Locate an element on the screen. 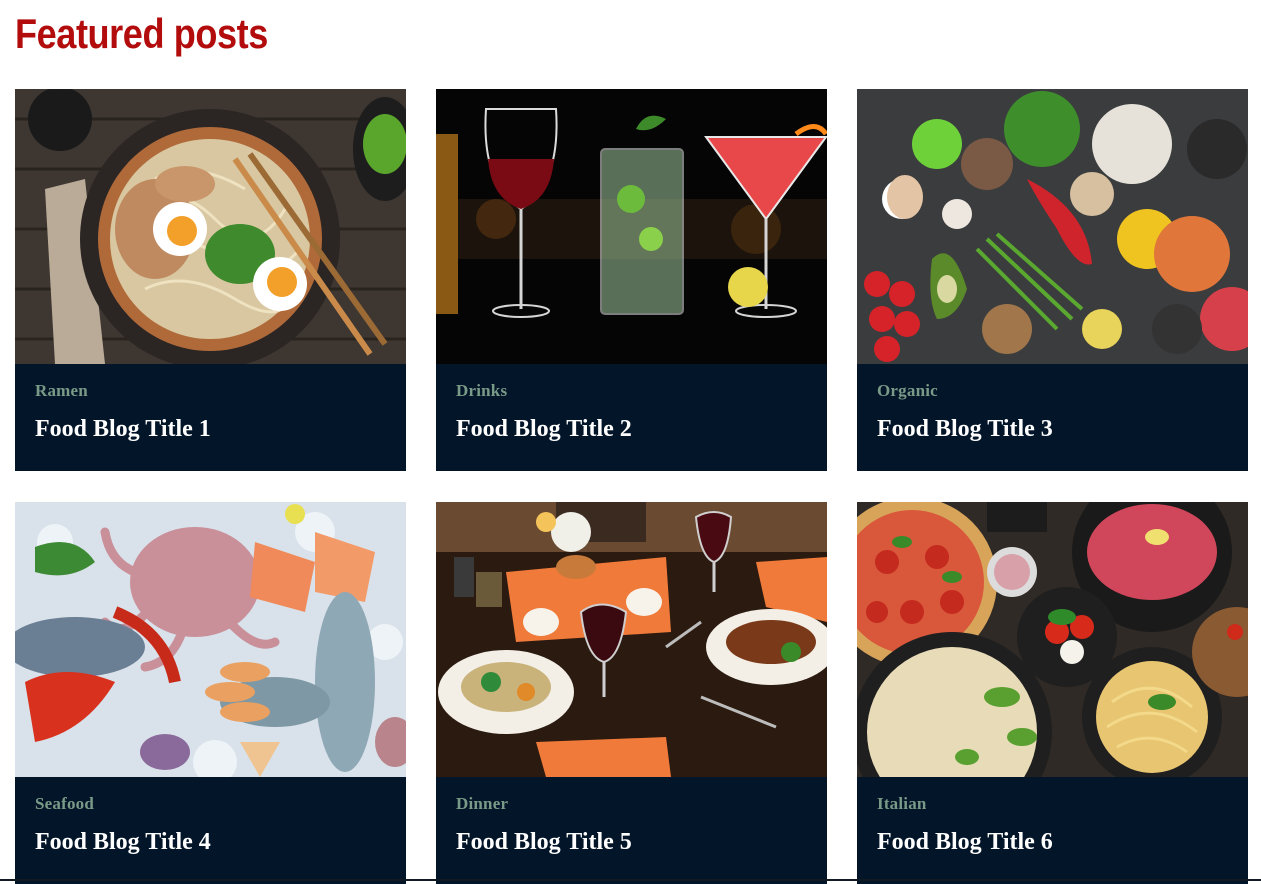  post-card-6: Italian Food Blog Title 6 is located at coordinates (1052, 693).